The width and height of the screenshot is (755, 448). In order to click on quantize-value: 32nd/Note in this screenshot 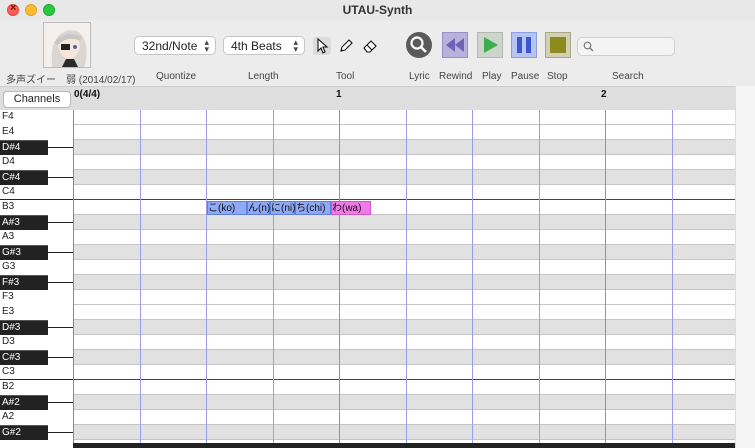, I will do `click(170, 46)`.